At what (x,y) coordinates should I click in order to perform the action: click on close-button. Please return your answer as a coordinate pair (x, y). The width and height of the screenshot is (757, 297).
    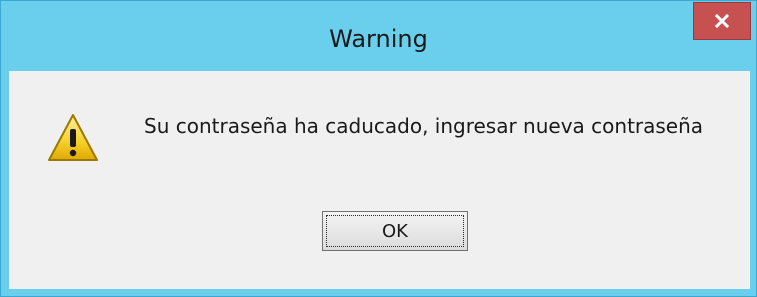
    Looking at the image, I should click on (722, 21).